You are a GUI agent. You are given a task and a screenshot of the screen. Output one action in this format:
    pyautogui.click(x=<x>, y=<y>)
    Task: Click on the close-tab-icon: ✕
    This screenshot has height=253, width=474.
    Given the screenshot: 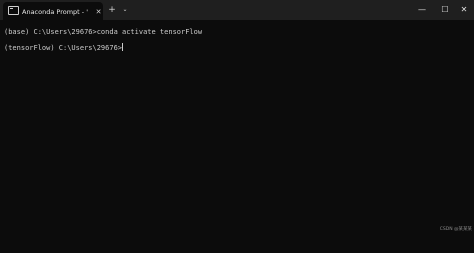 What is the action you would take?
    pyautogui.click(x=98, y=12)
    